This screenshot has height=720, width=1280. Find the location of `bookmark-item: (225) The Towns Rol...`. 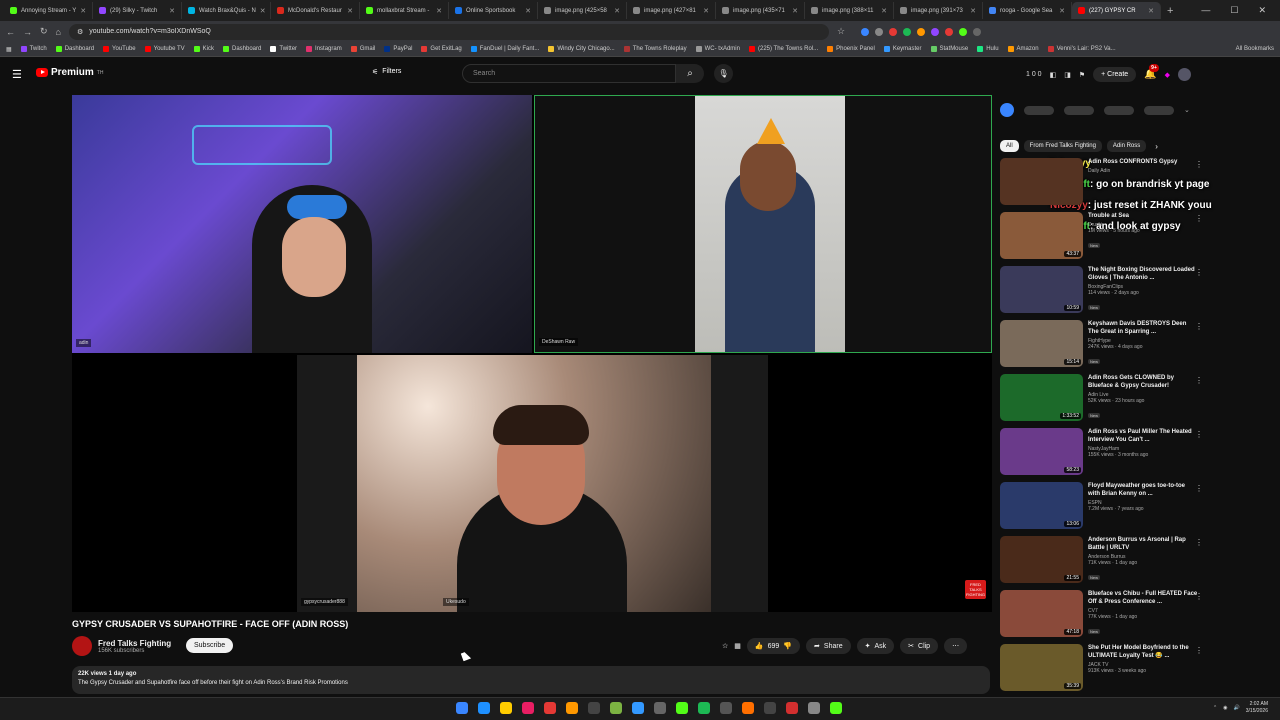

bookmark-item: (225) The Towns Rol... is located at coordinates (783, 49).